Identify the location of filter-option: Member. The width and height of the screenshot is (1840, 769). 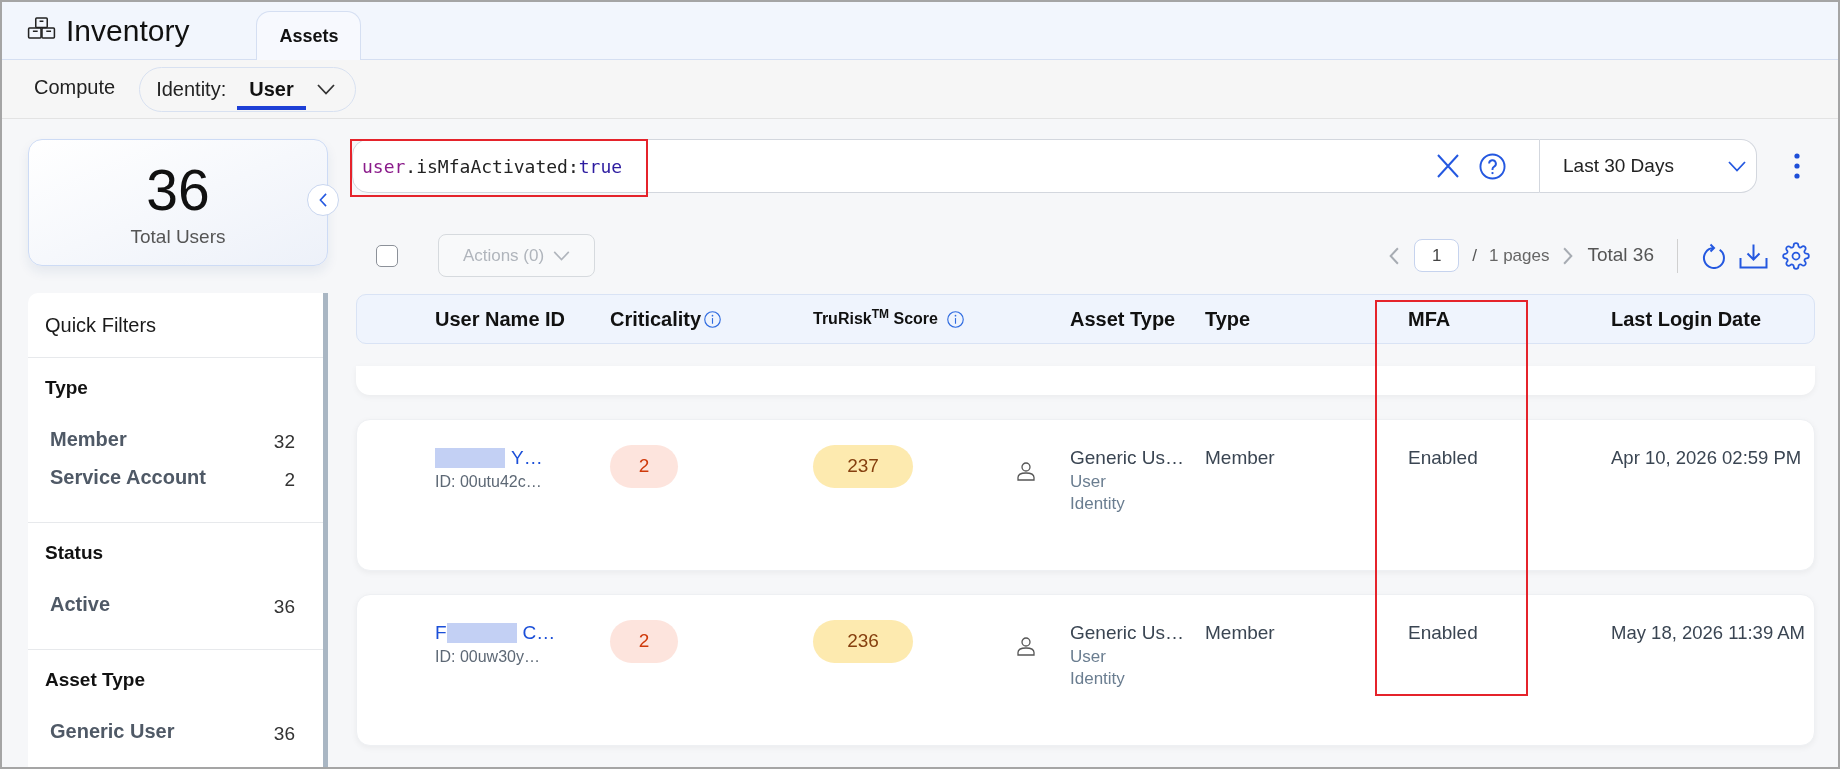
(88, 439).